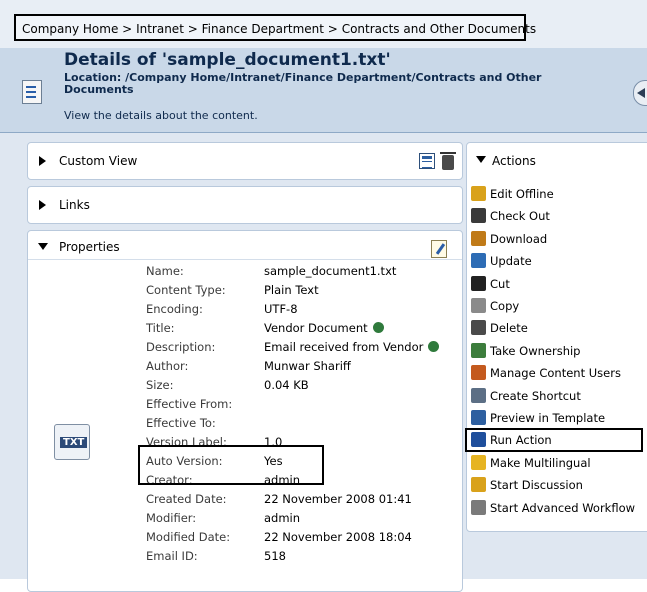 The image size is (647, 592). I want to click on download-icon, so click(478, 238).